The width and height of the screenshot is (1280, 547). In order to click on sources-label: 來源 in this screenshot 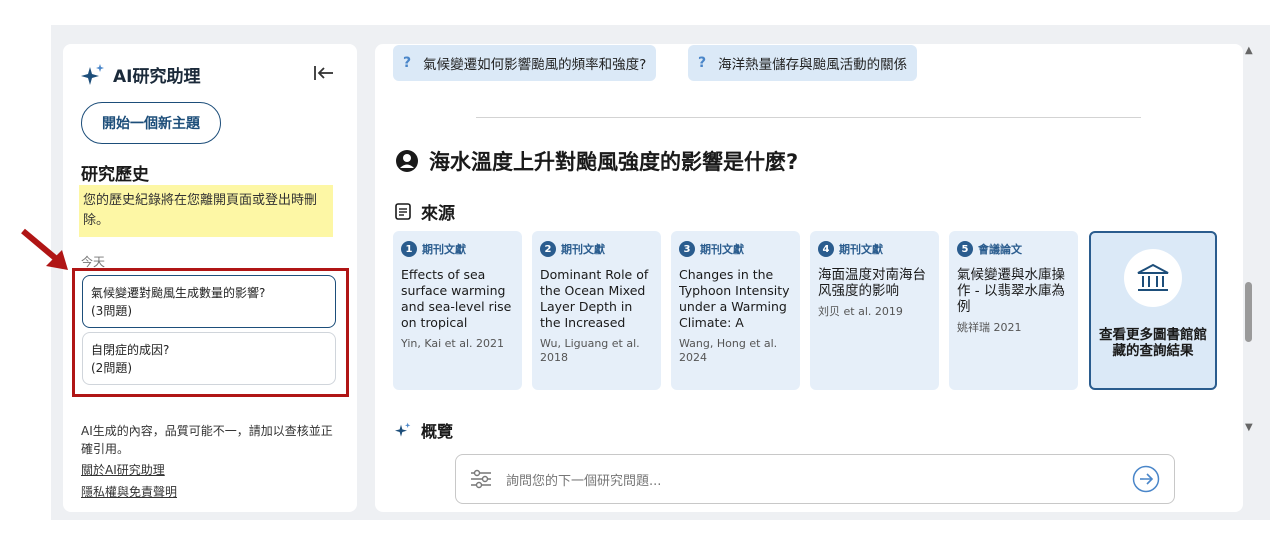, I will do `click(438, 214)`.